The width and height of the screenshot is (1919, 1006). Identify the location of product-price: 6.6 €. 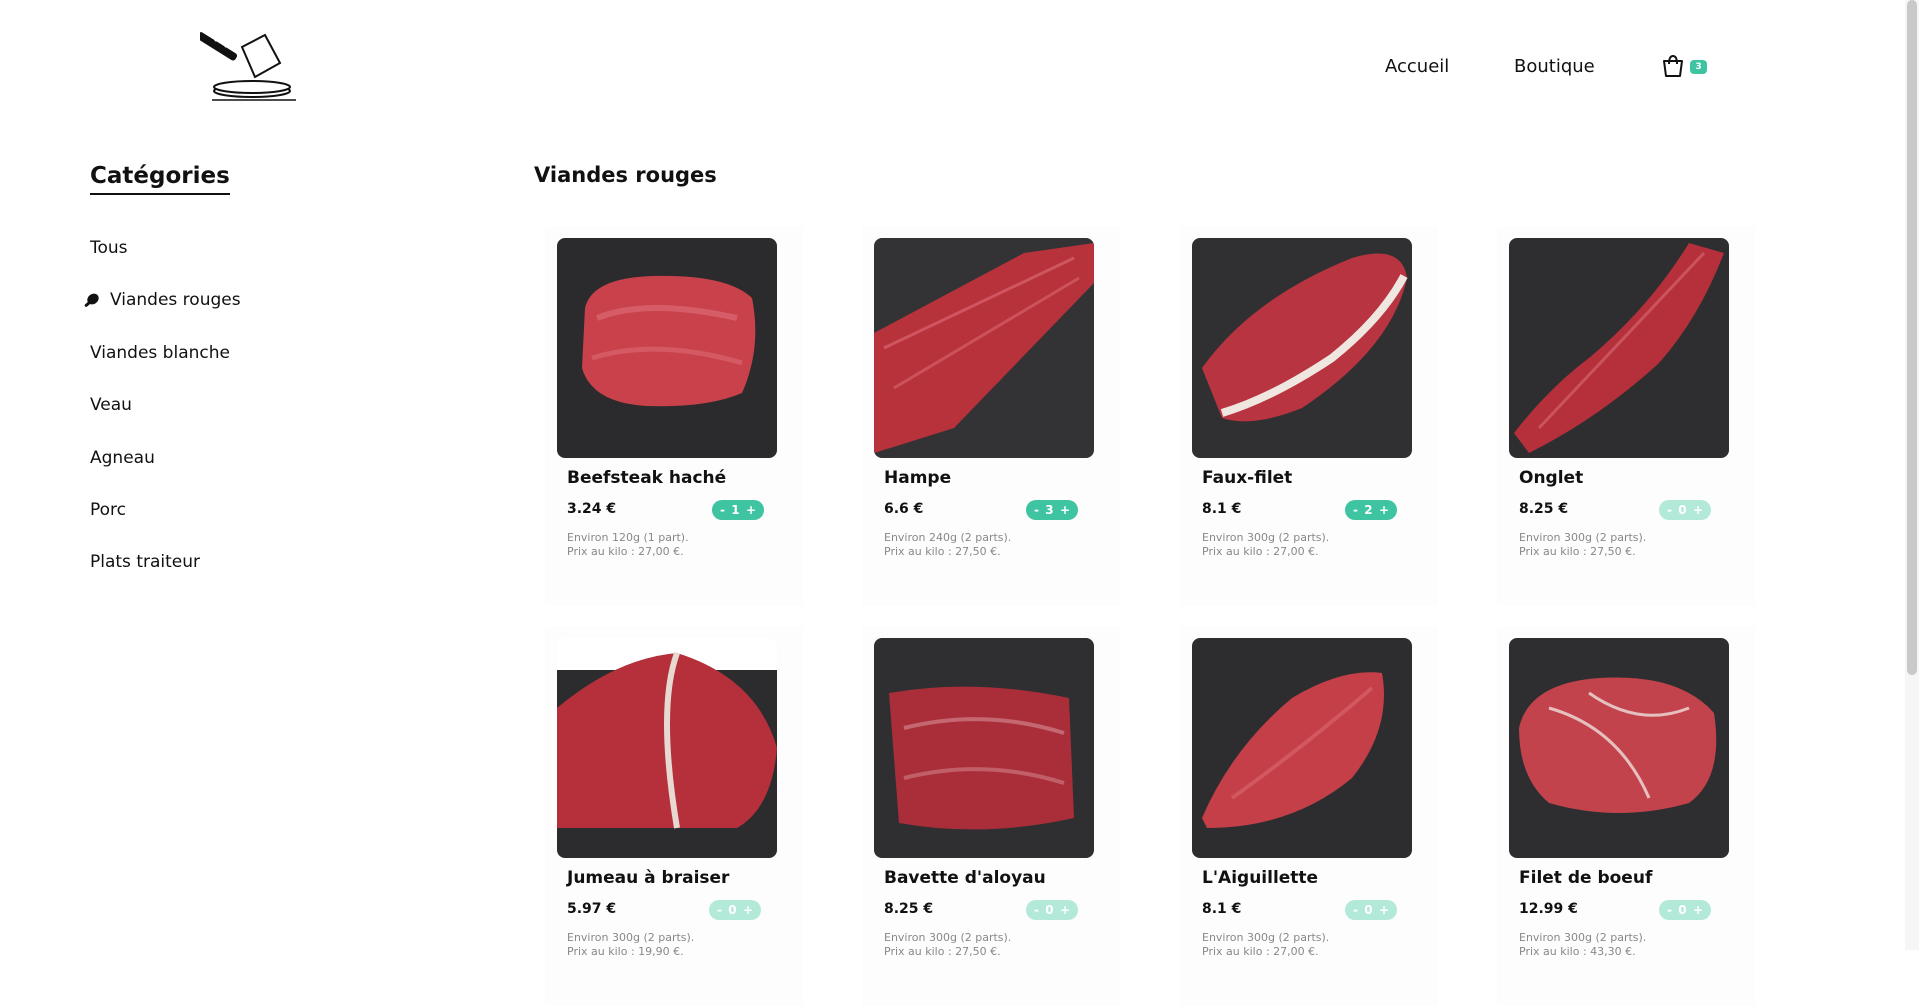
(904, 509).